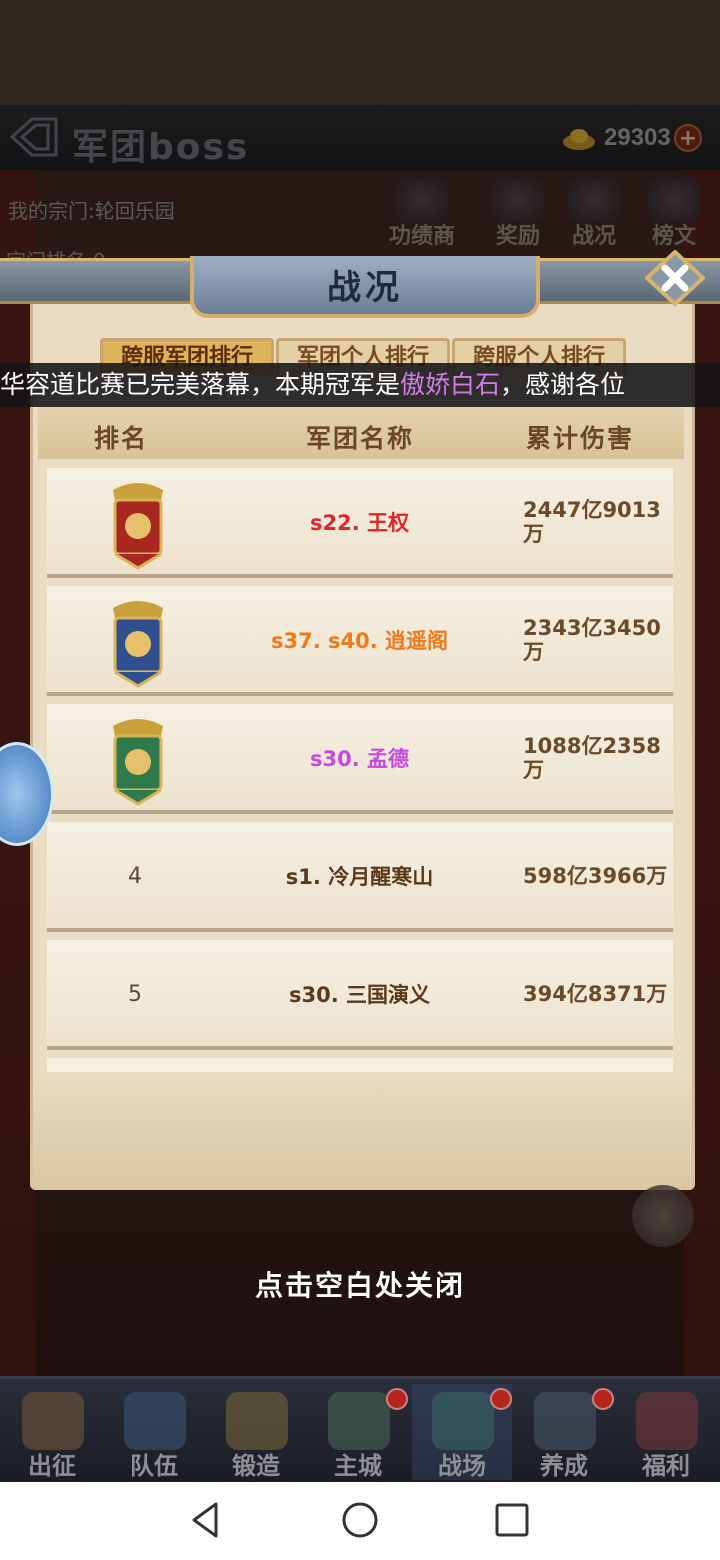 The height and width of the screenshot is (1560, 720). I want to click on ranking-row: s30. 孟德 1088亿2358万, so click(360, 759).